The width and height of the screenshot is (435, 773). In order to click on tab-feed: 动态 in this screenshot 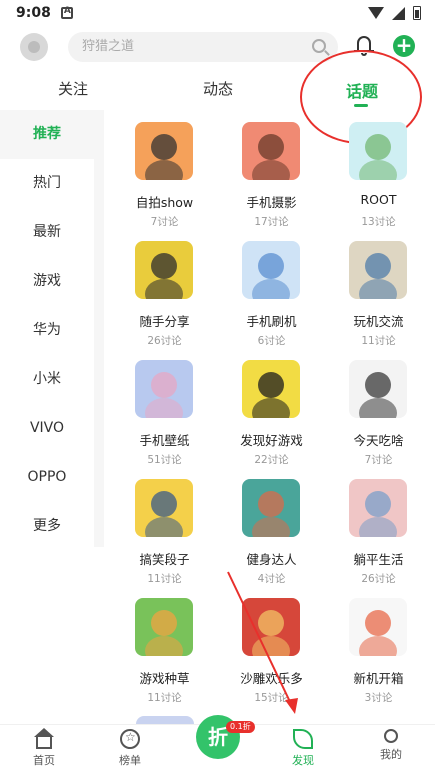, I will do `click(218, 88)`.